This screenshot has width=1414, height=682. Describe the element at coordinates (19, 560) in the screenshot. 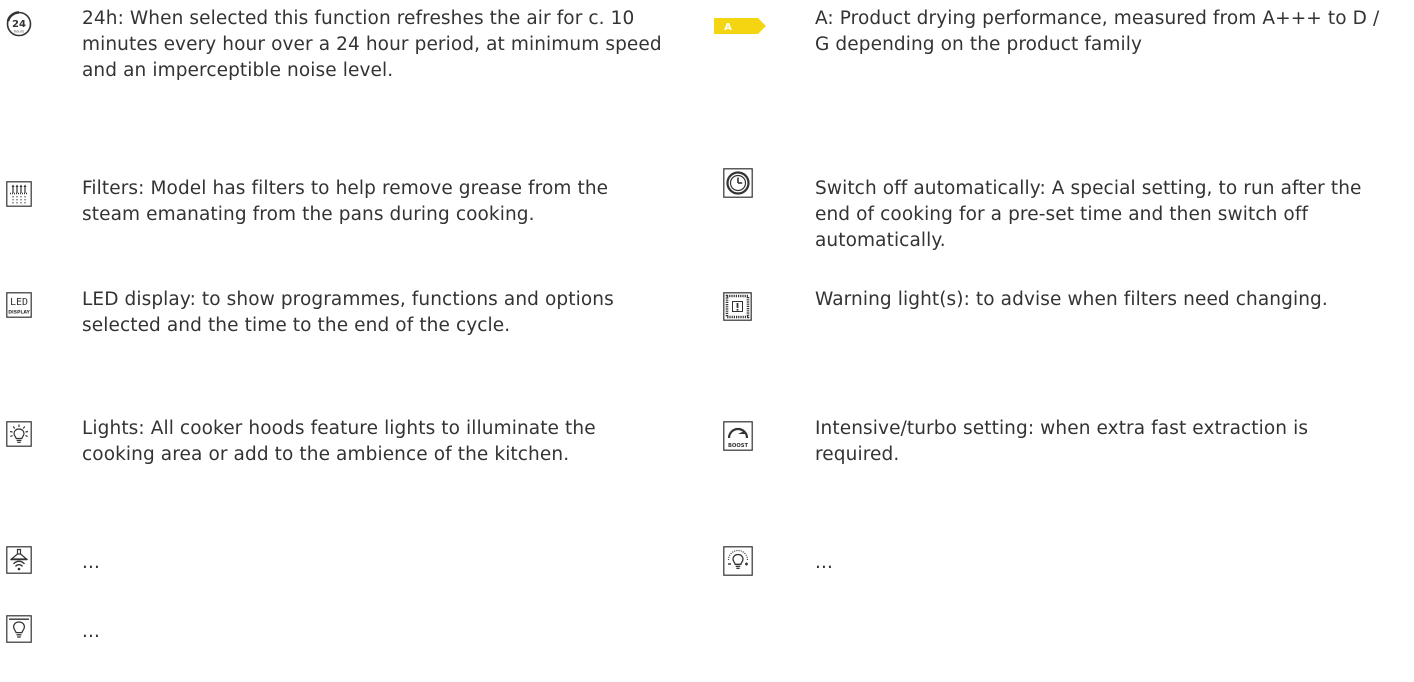

I see `hood-wifi-icon` at that location.